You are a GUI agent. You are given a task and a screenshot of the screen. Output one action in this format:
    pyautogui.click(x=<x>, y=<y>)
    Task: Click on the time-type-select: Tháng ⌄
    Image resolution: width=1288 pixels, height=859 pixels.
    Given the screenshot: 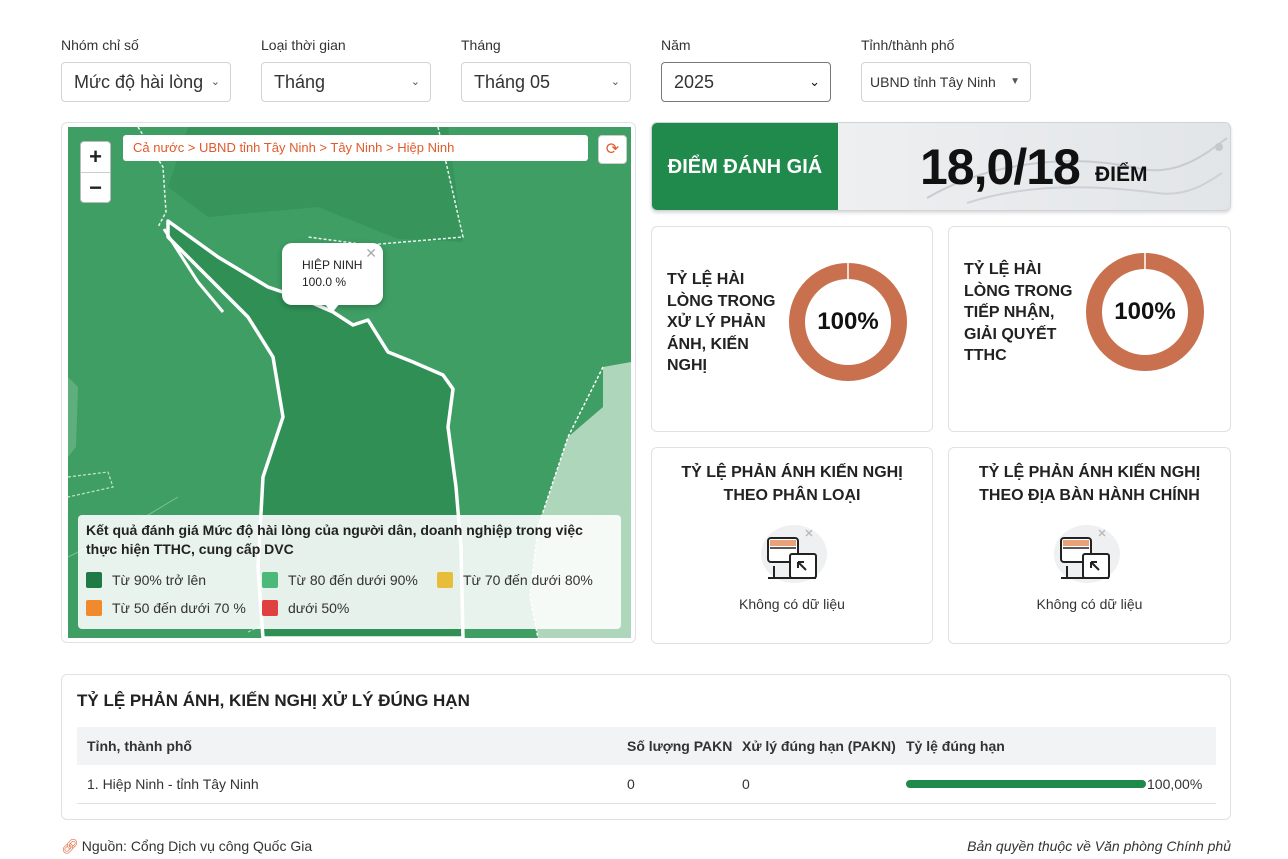 What is the action you would take?
    pyautogui.click(x=346, y=82)
    